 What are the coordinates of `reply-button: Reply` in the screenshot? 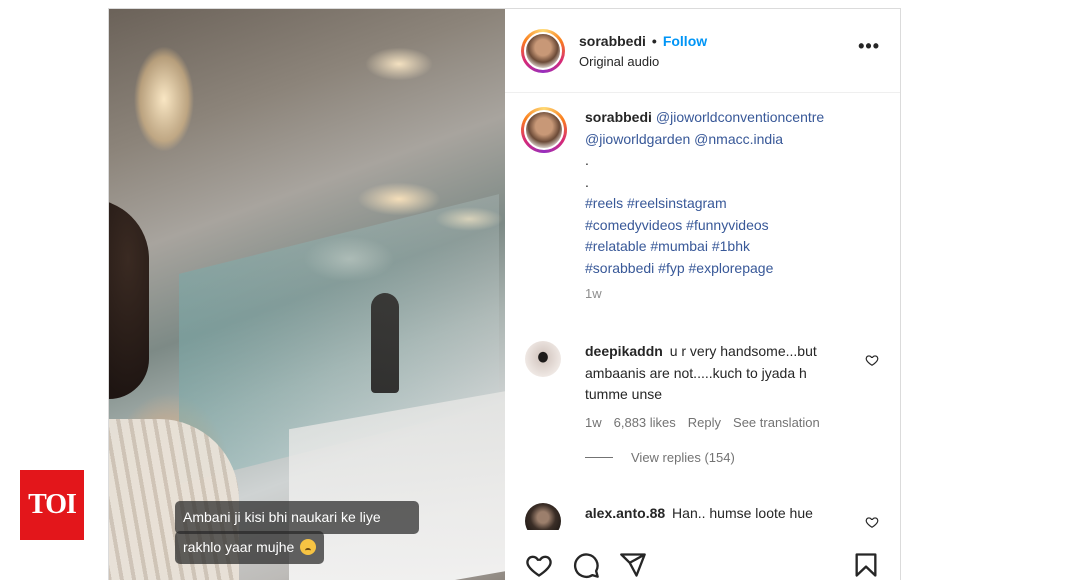 It's located at (704, 423).